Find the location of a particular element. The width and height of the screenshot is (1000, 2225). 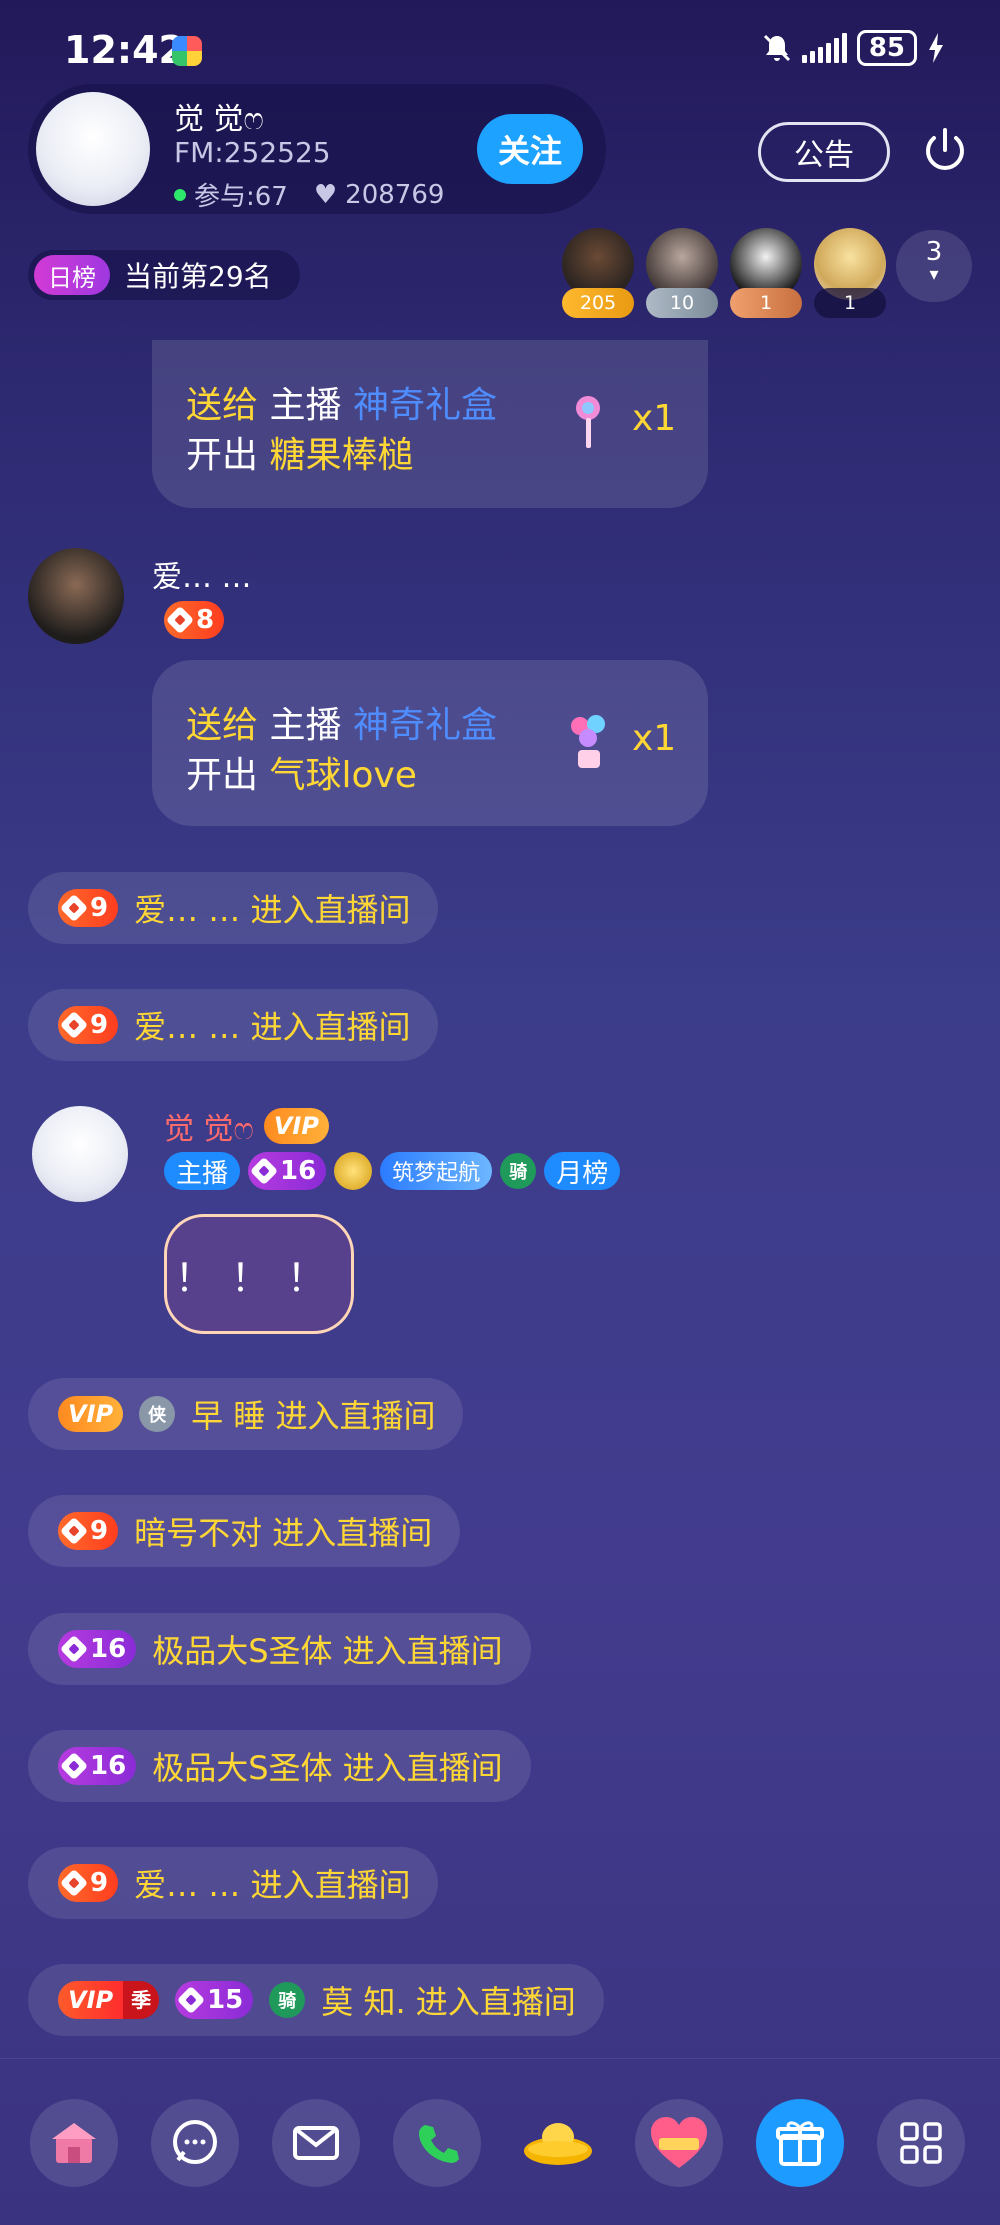

daily-rank-pill: 日榜 当前第29名 is located at coordinates (164, 275).